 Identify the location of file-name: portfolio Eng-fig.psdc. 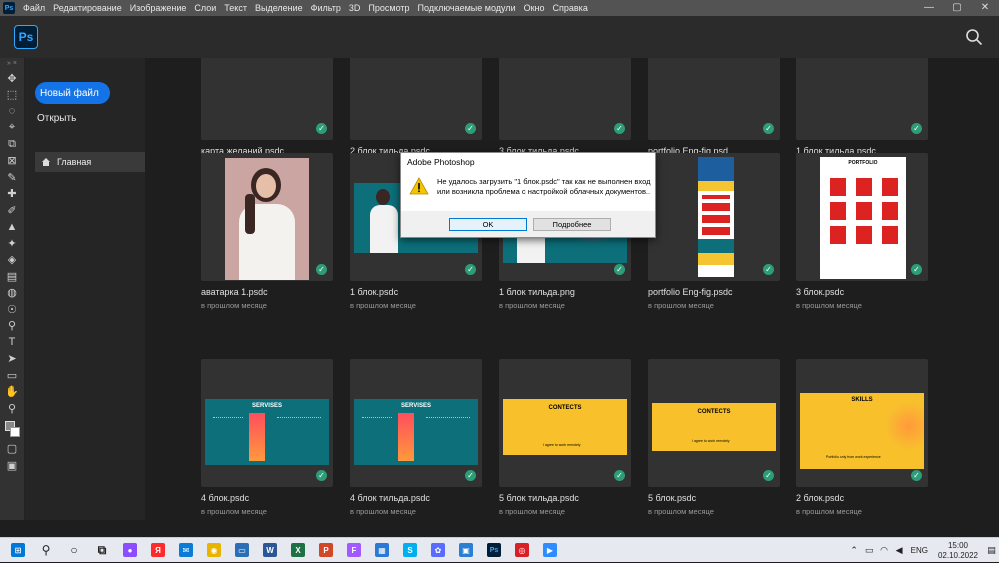
(714, 292).